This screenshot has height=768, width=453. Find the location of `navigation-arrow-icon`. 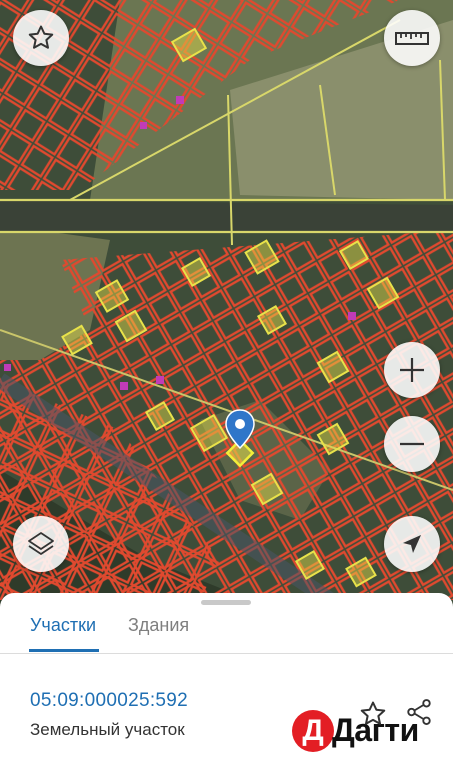

navigation-arrow-icon is located at coordinates (412, 544).